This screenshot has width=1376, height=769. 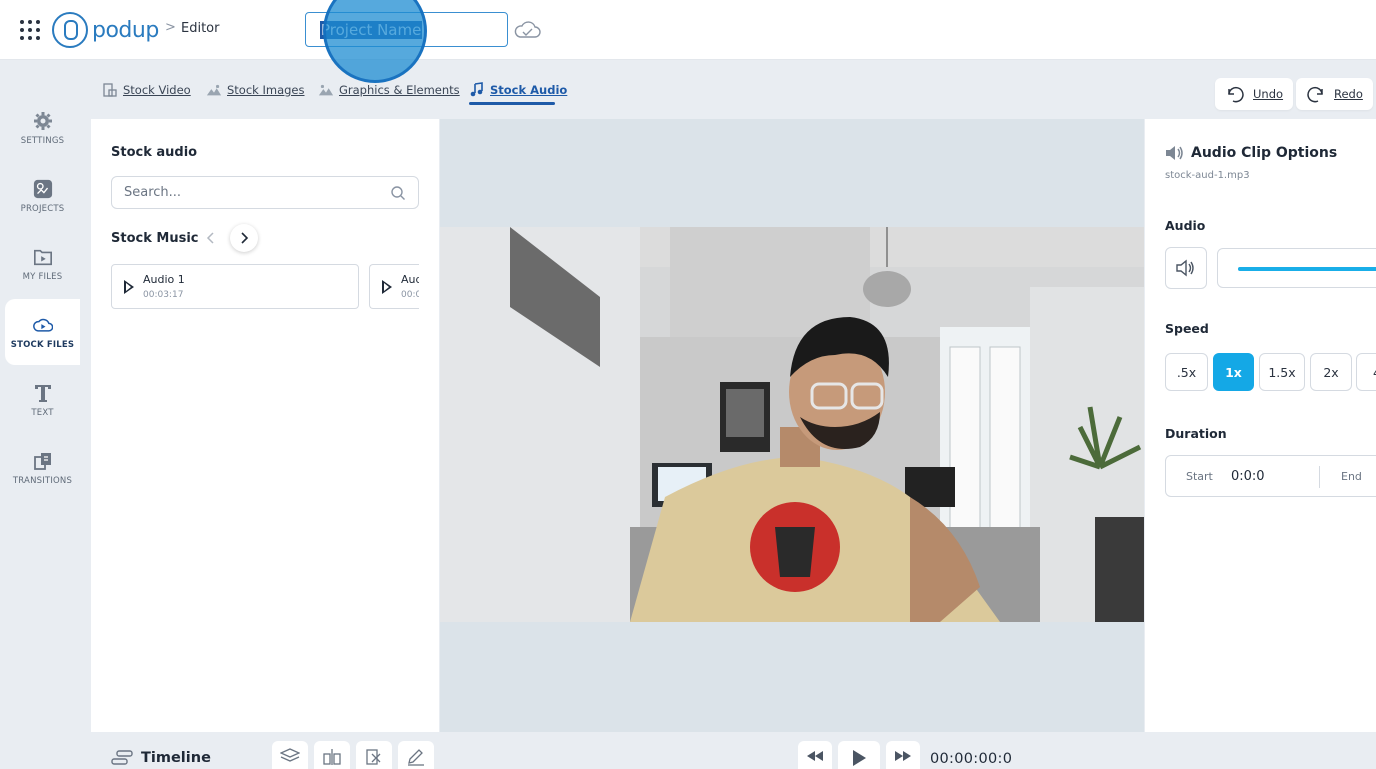 I want to click on volume-slider-box, so click(x=1296, y=268).